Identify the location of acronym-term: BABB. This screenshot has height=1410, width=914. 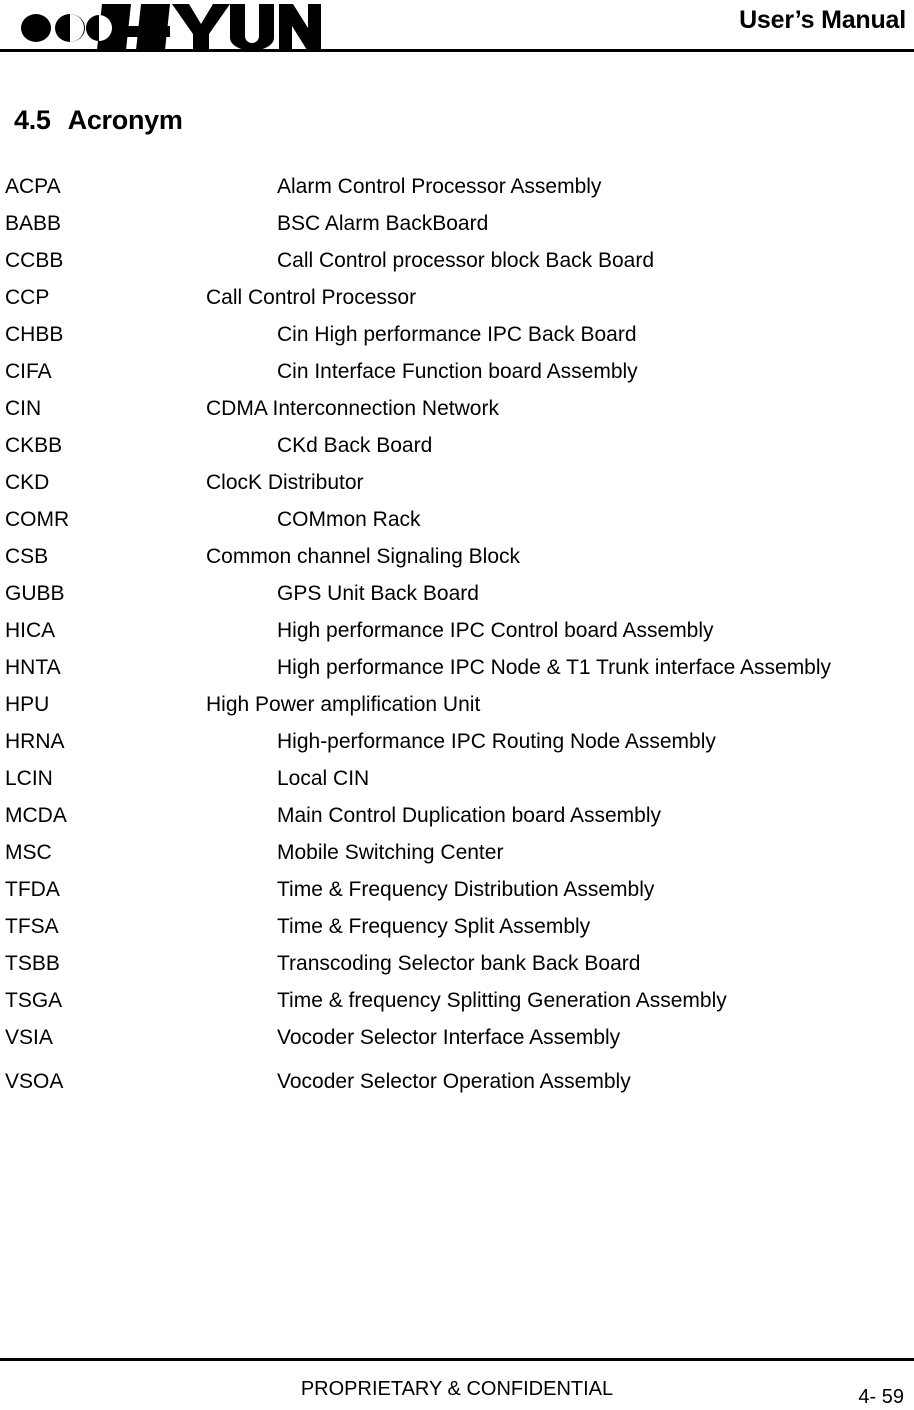
(33, 223).